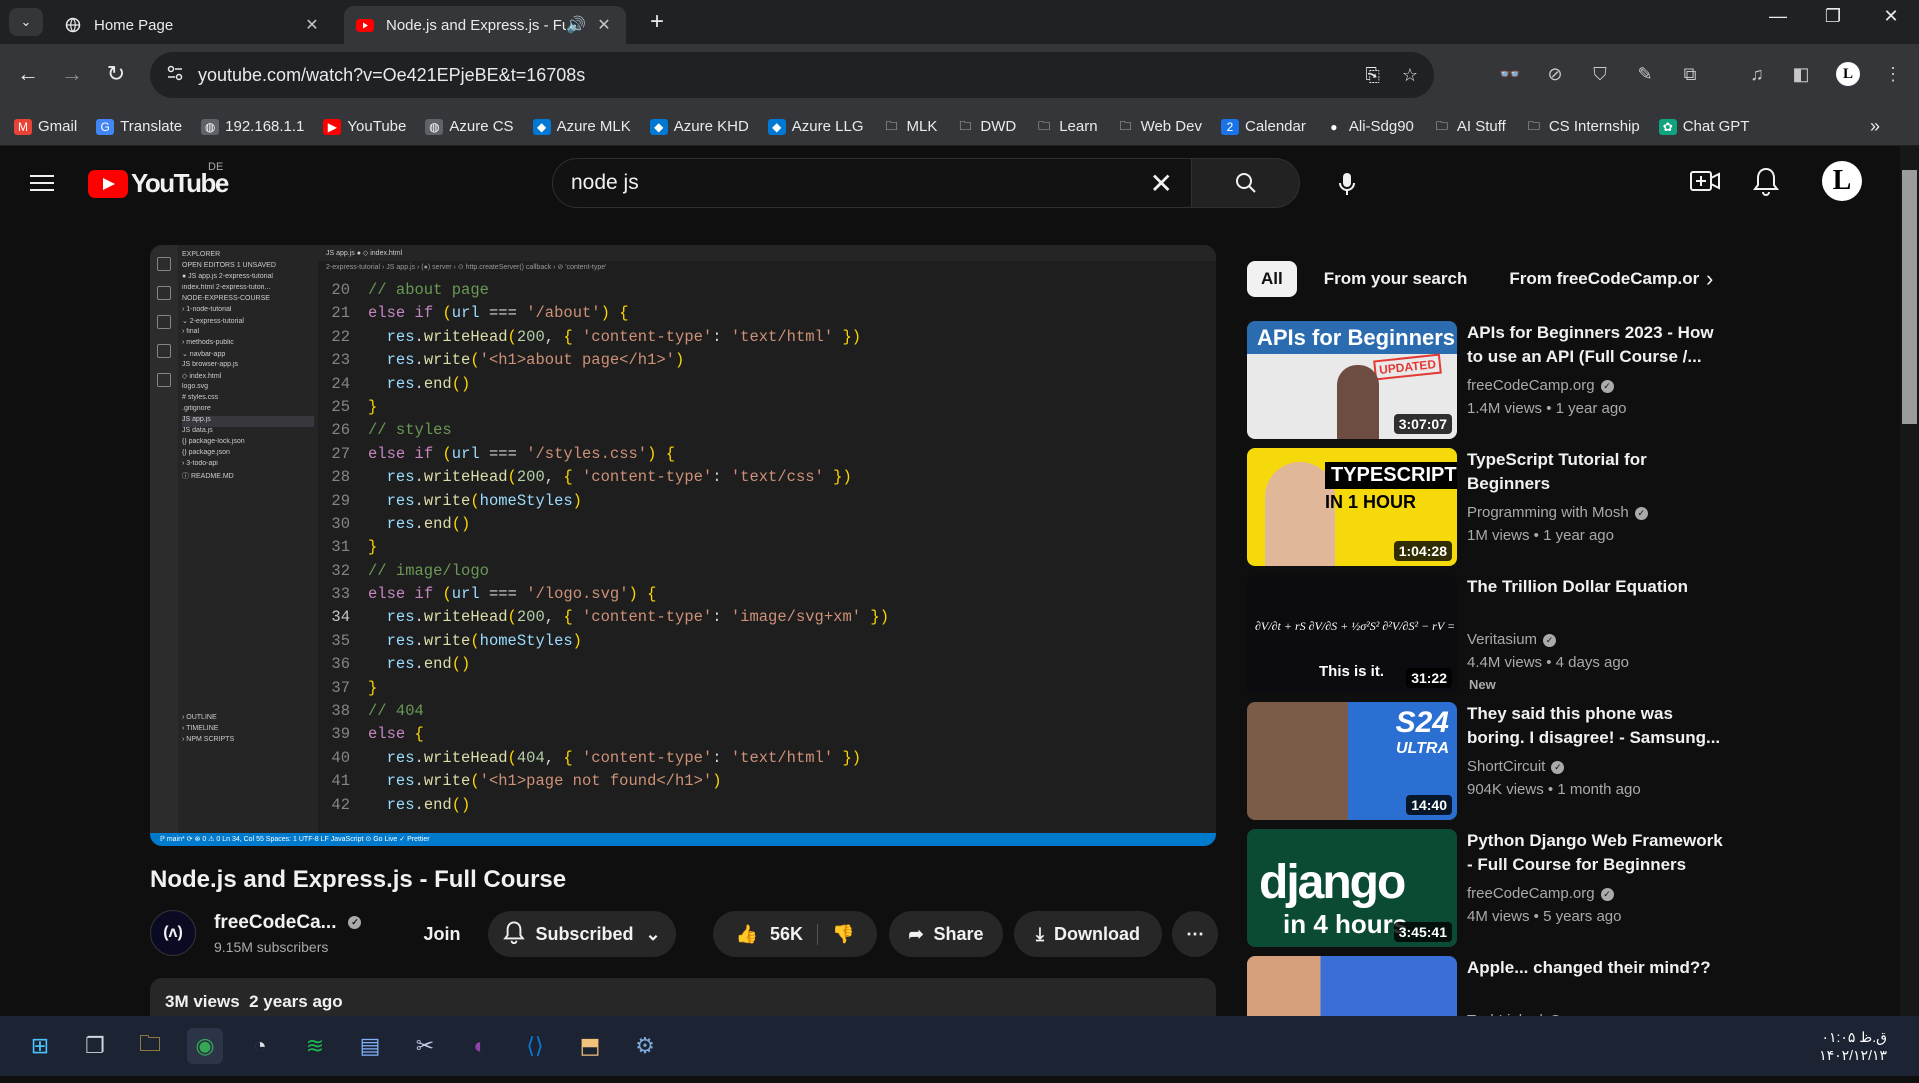  I want to click on recommendation-title: The Trillion Dollar Equation, so click(1594, 587).